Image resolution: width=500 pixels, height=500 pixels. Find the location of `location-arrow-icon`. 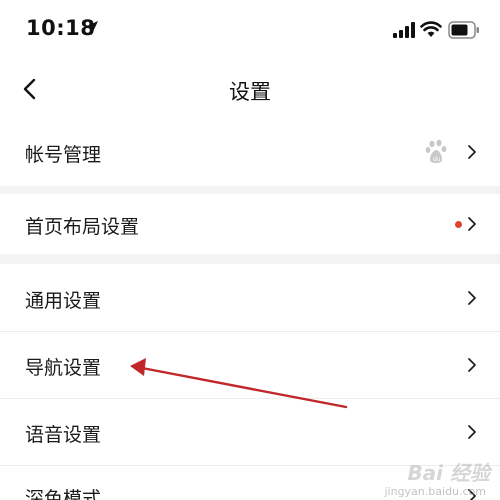

location-arrow-icon is located at coordinates (91, 28).